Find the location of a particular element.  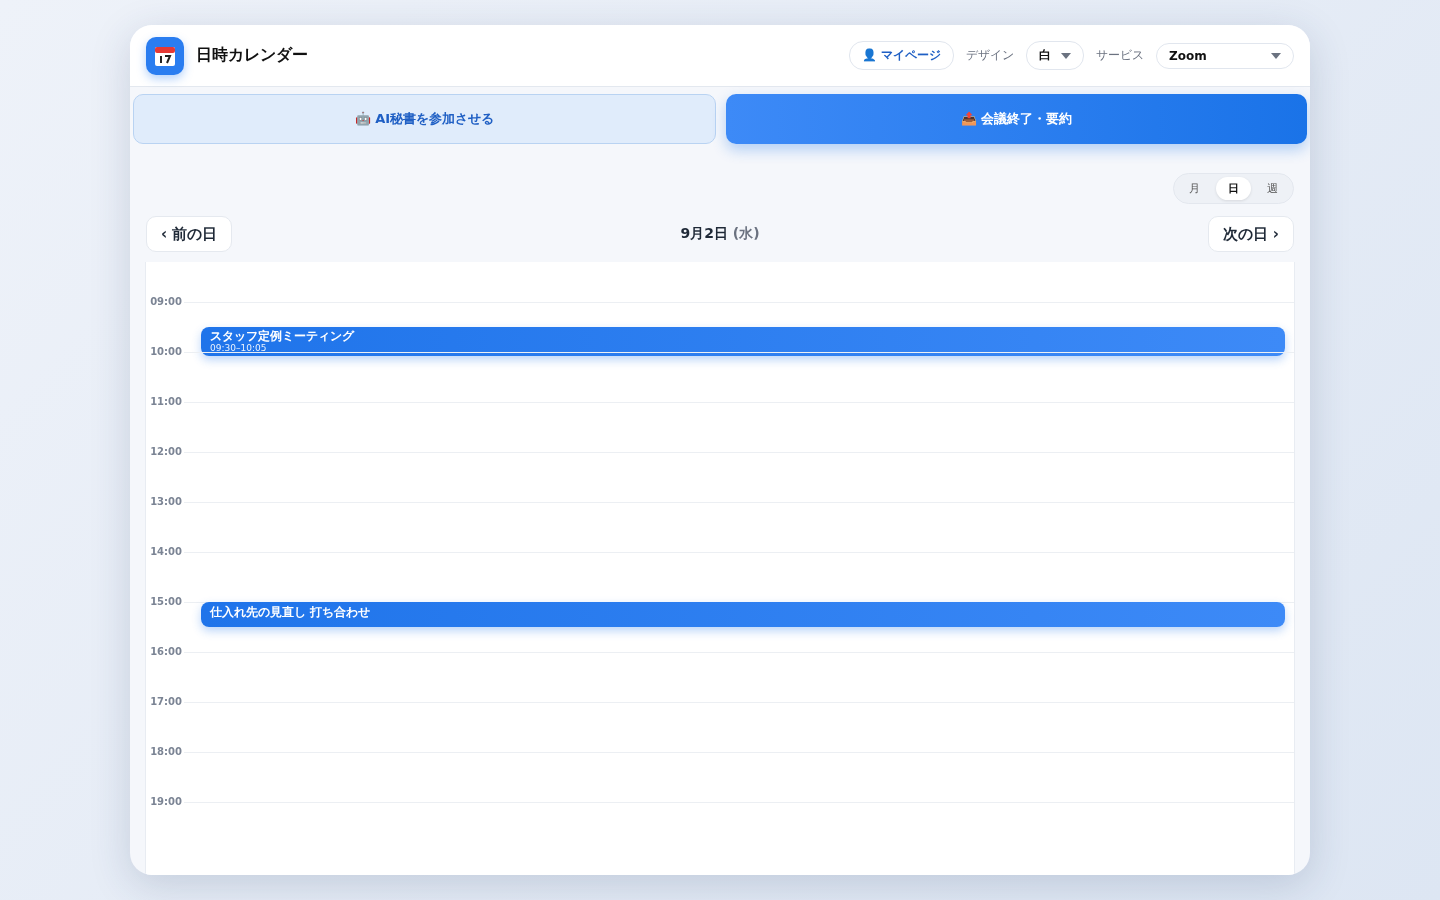

view-tab: 月 is located at coordinates (1194, 188).